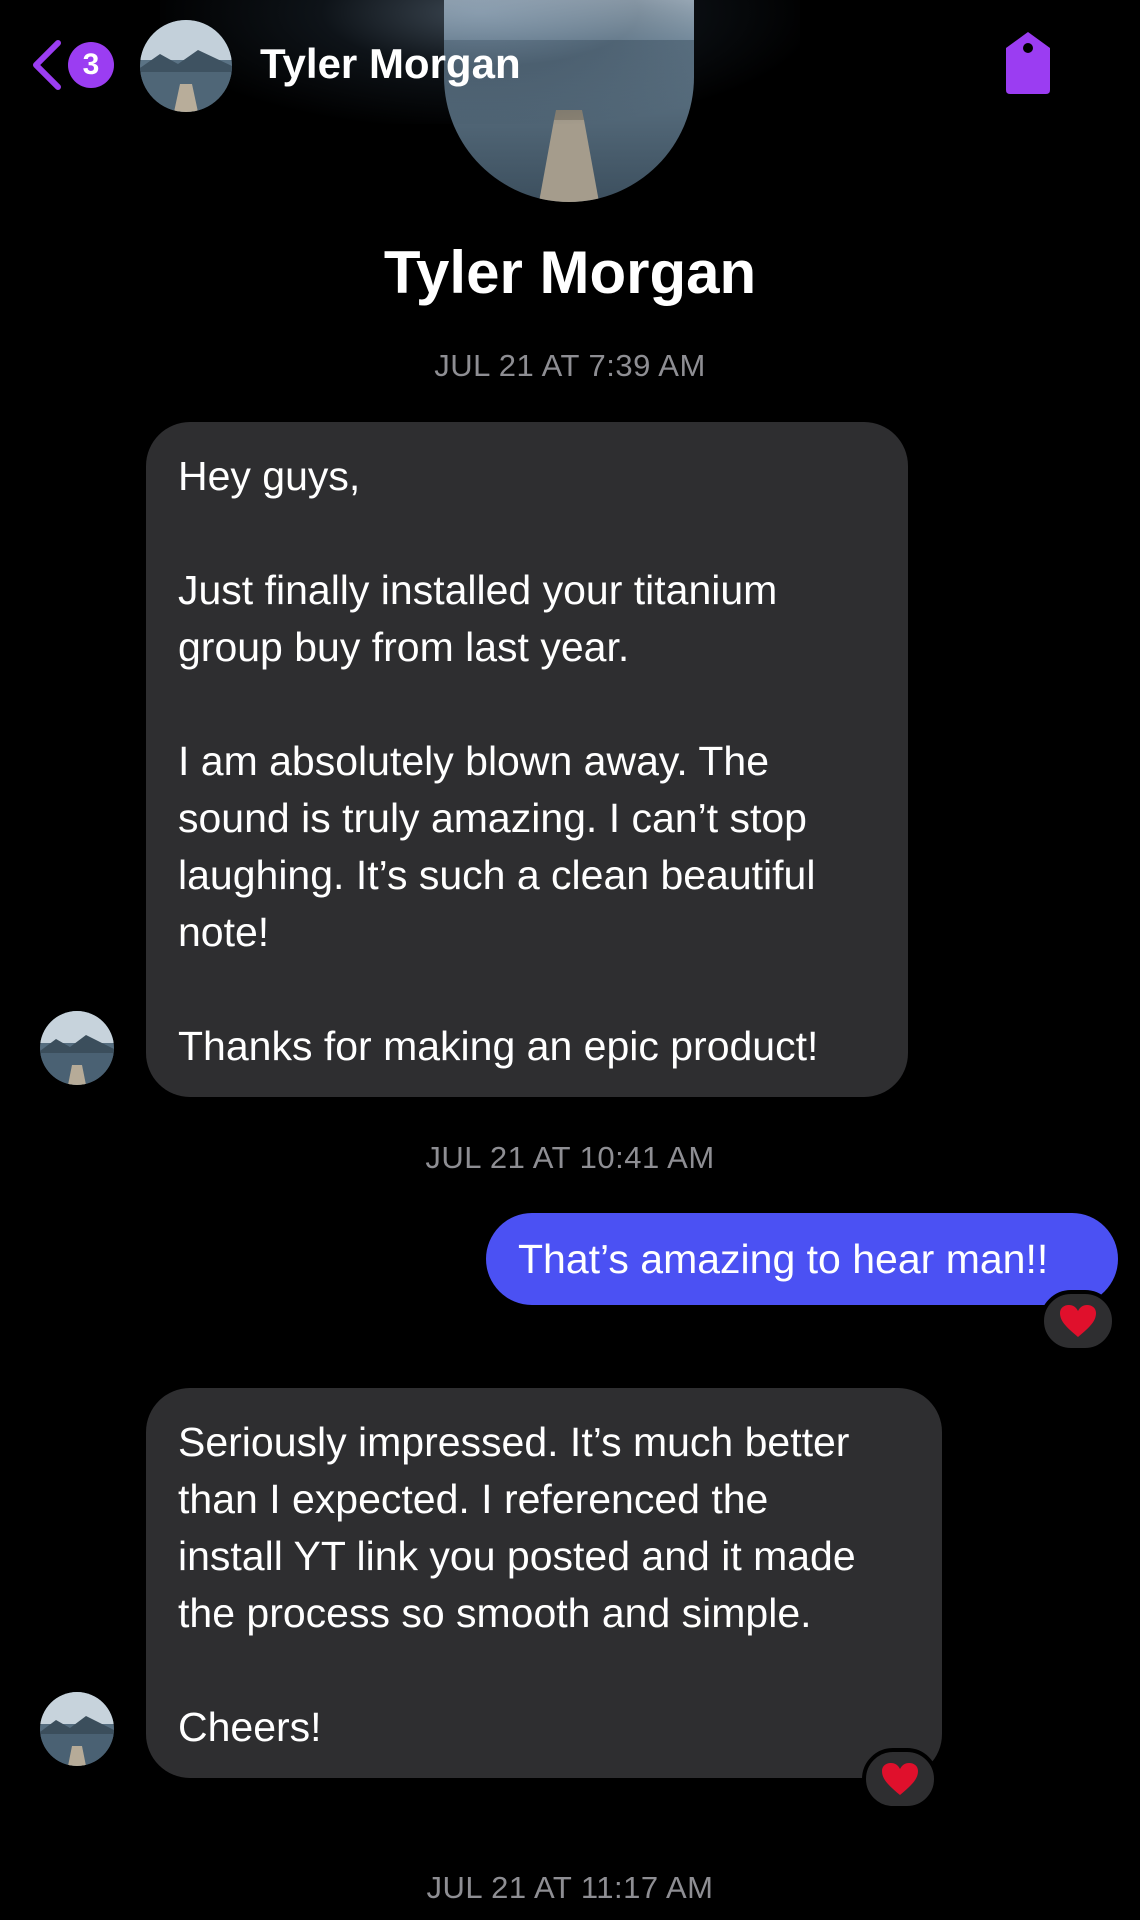  I want to click on tag-icon, so click(1028, 63).